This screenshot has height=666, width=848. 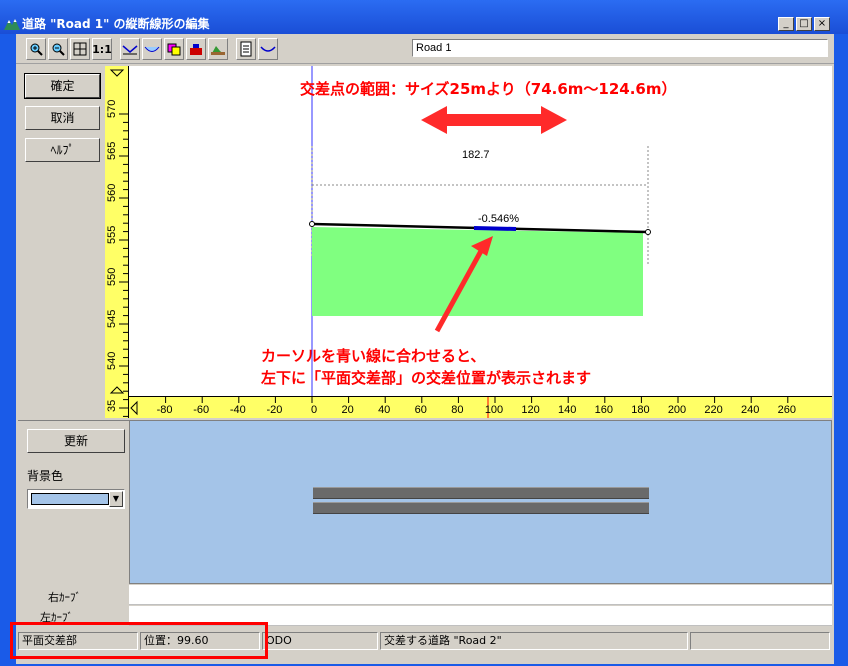 What do you see at coordinates (62, 118) in the screenshot?
I see `cancel-button: 取消` at bounding box center [62, 118].